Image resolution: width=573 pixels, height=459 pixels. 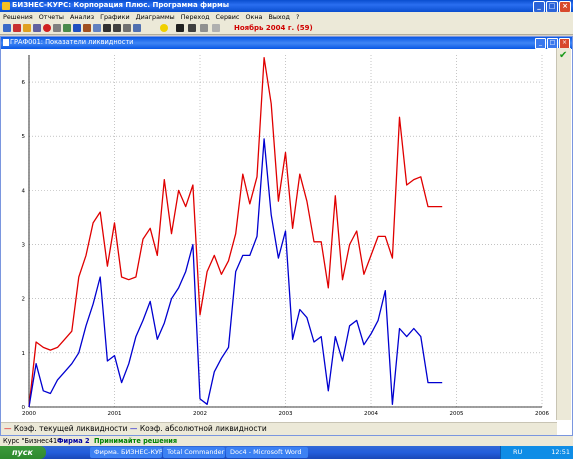 I want to click on graph-title: ГРАФ001: Показатели ликвидности, so click(x=72, y=42).